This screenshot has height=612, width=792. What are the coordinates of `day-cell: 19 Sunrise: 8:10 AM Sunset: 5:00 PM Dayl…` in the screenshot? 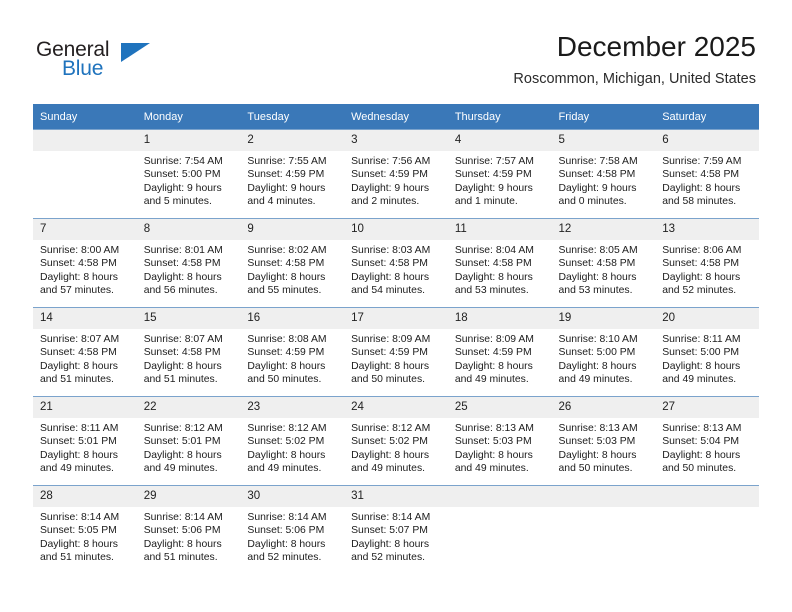 It's located at (603, 352).